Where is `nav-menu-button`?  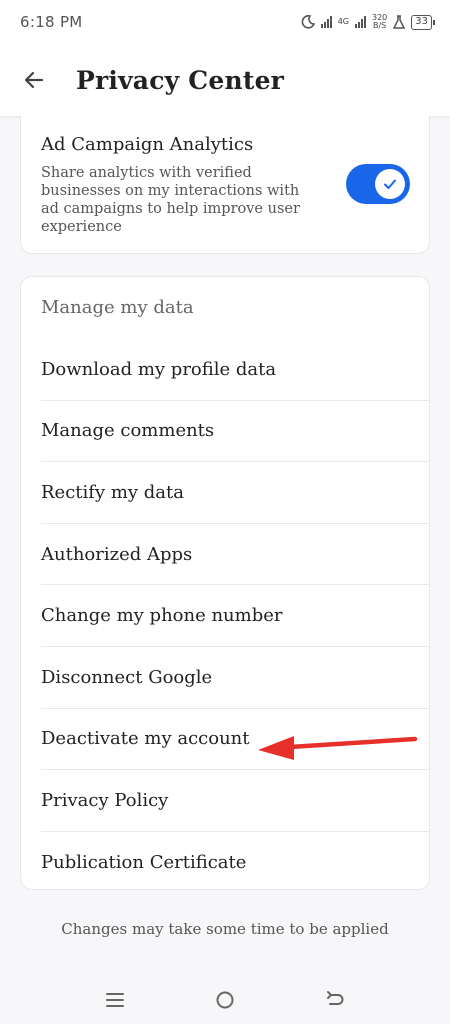
nav-menu-button is located at coordinates (115, 1000).